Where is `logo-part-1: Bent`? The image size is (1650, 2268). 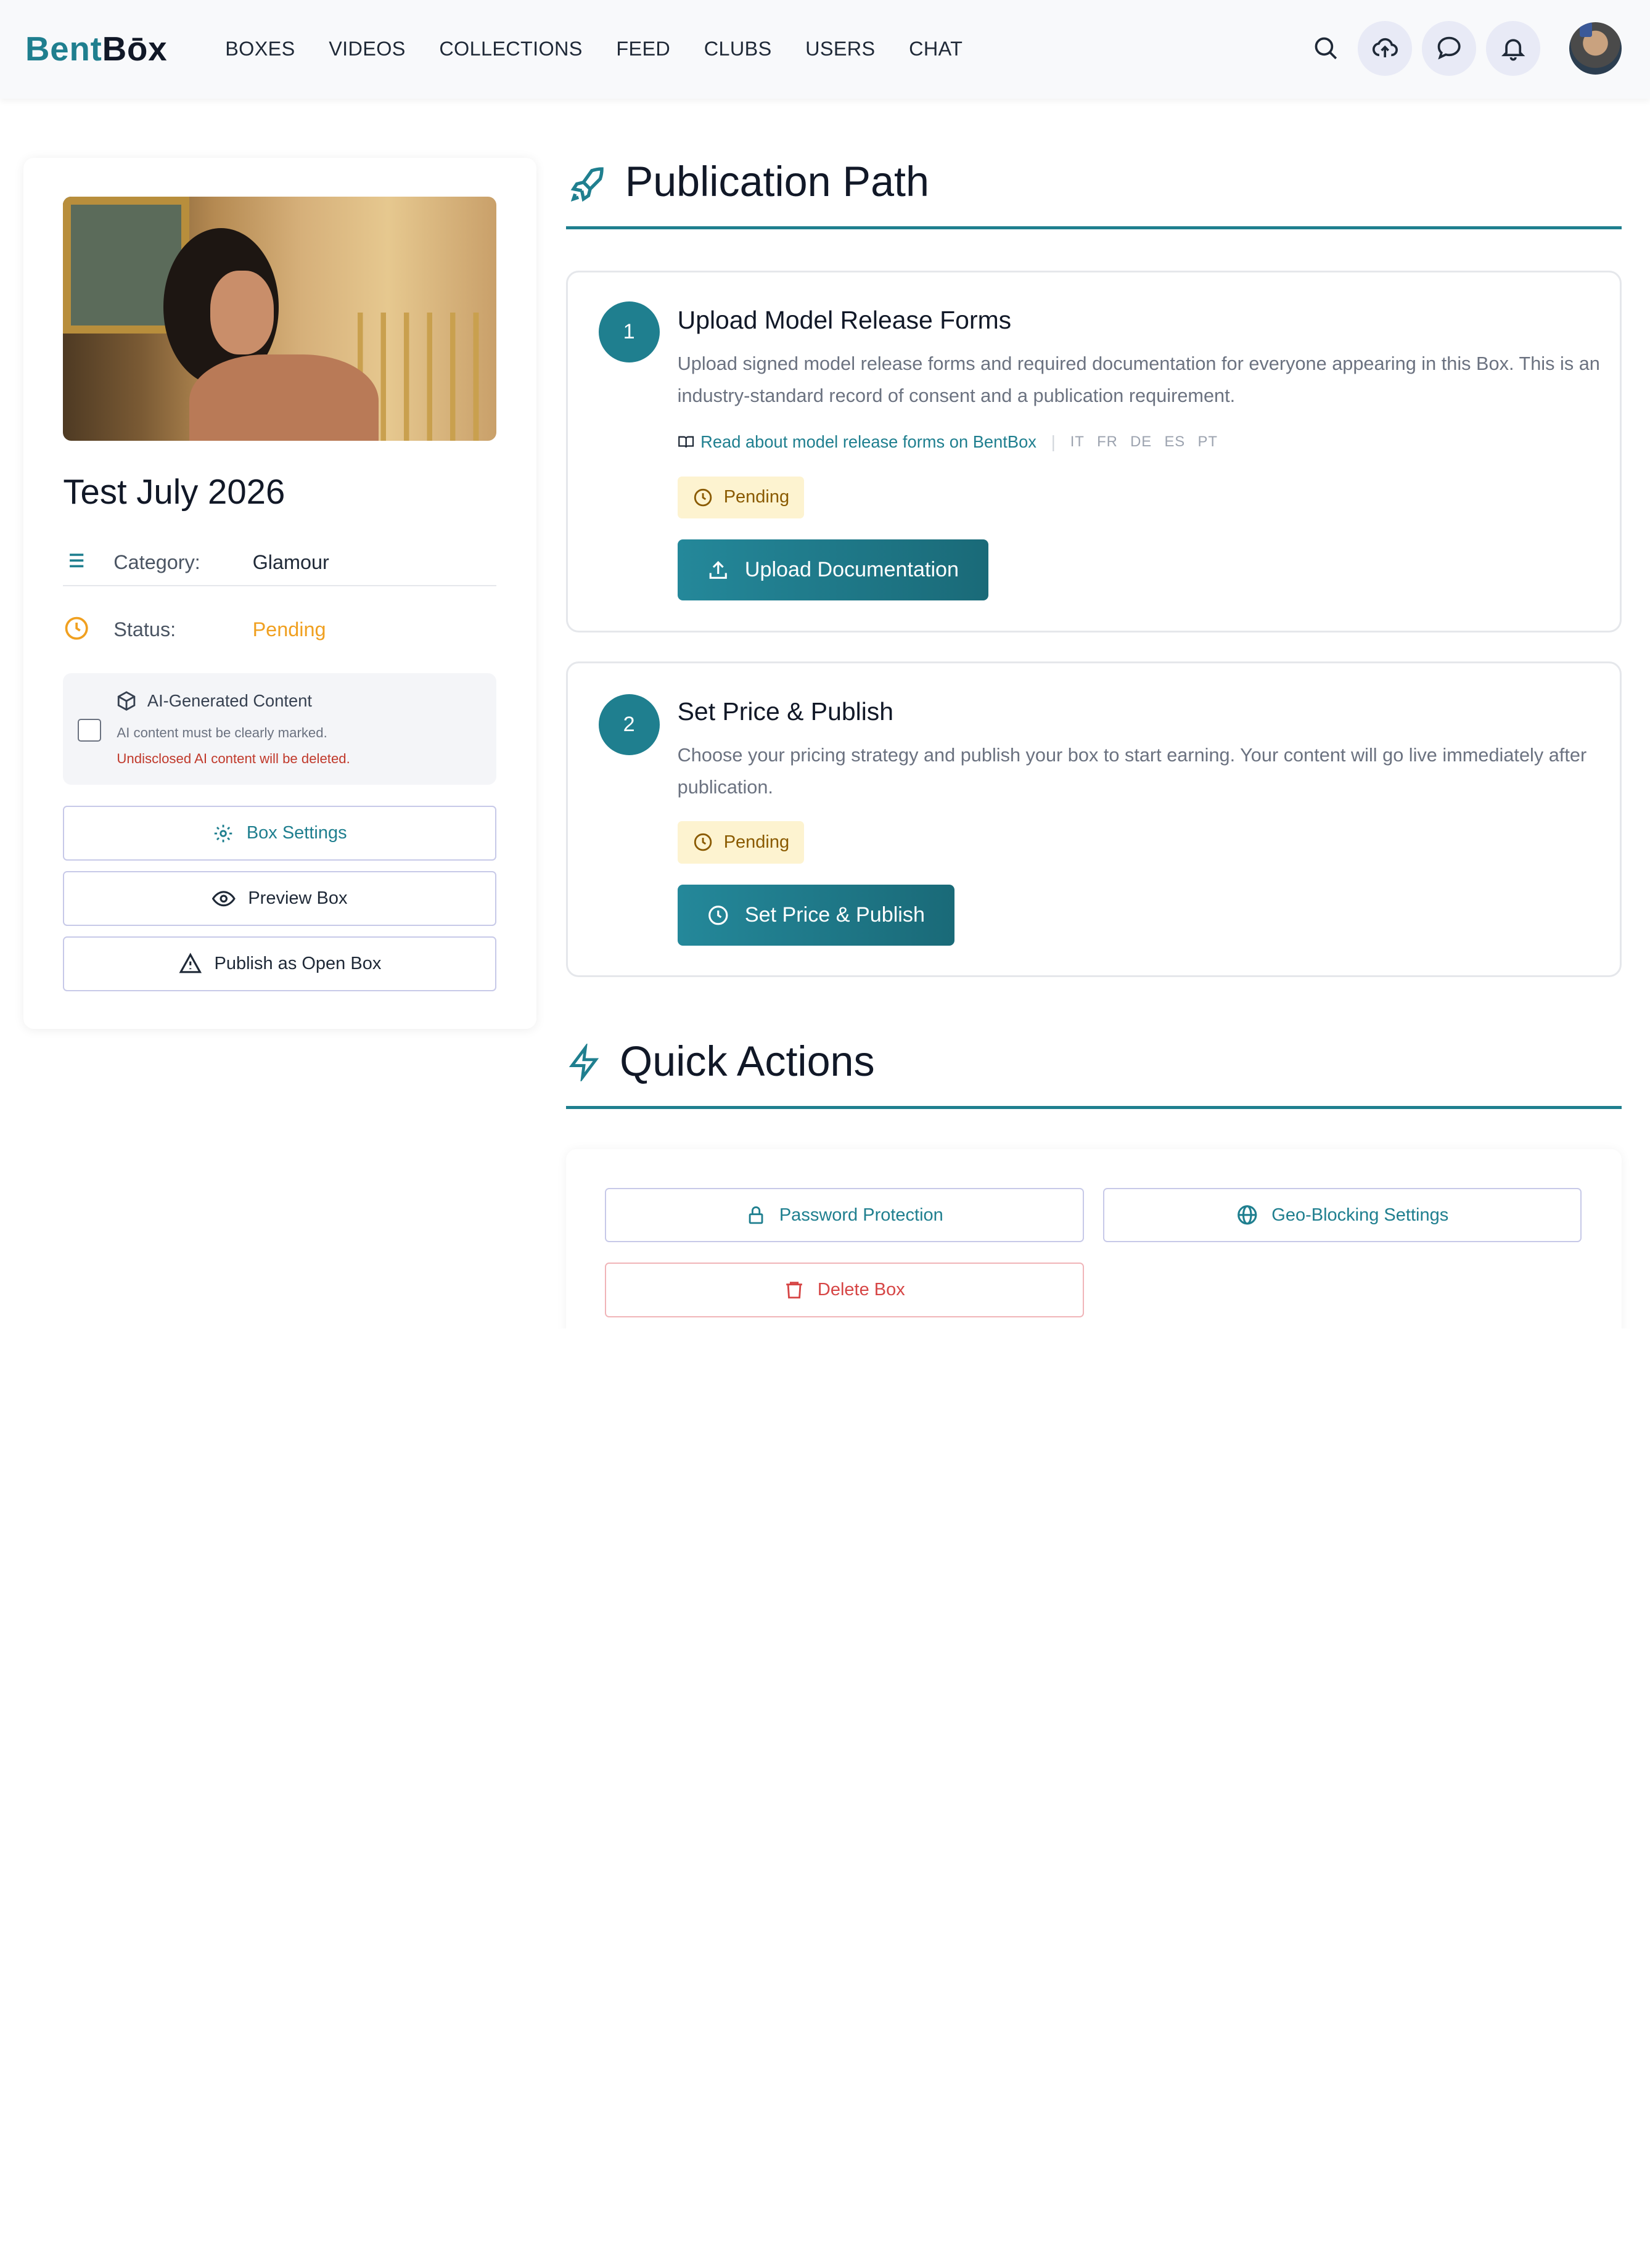
logo-part-1: Bent is located at coordinates (63, 49).